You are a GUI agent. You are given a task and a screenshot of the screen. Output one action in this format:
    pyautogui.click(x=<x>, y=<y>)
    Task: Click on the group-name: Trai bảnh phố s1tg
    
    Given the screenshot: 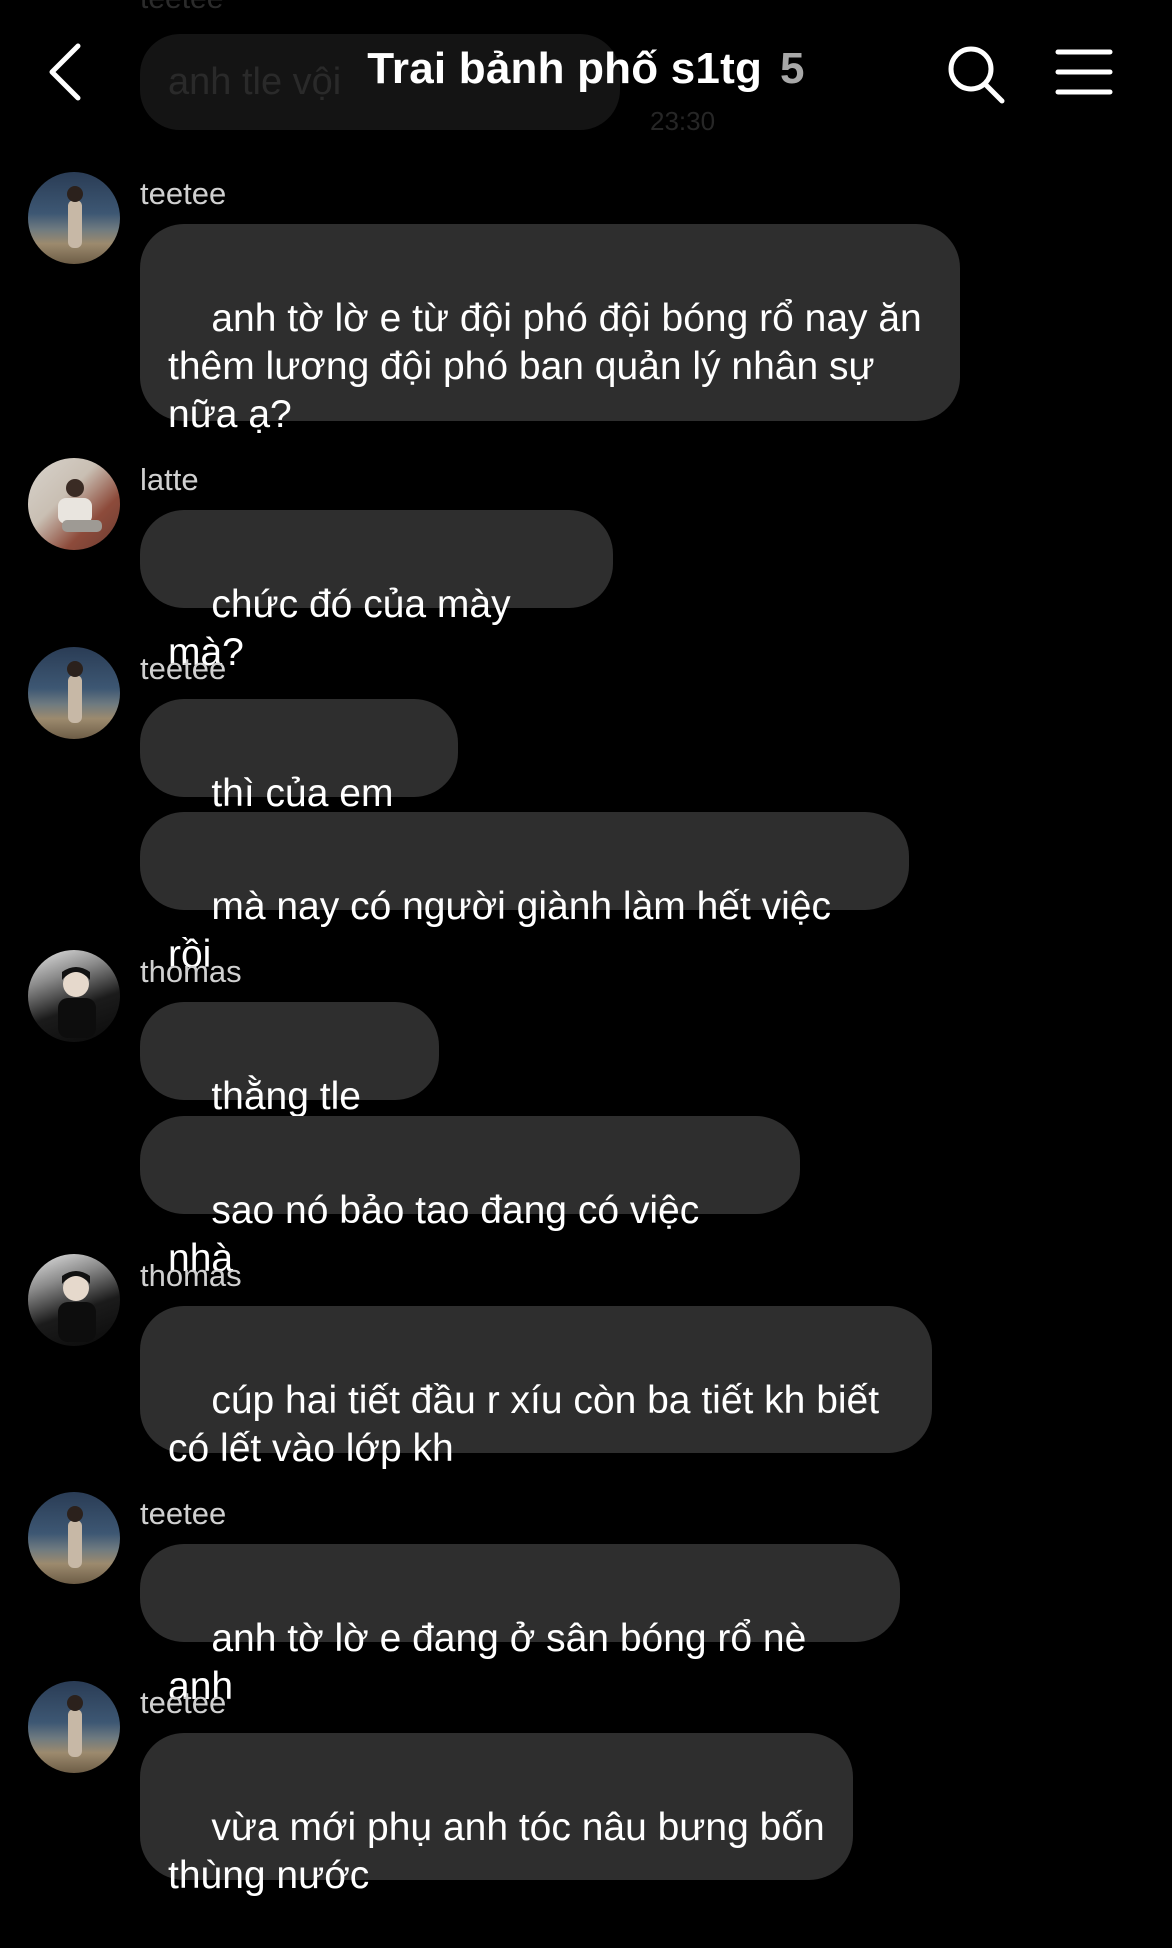 What is the action you would take?
    pyautogui.click(x=565, y=68)
    